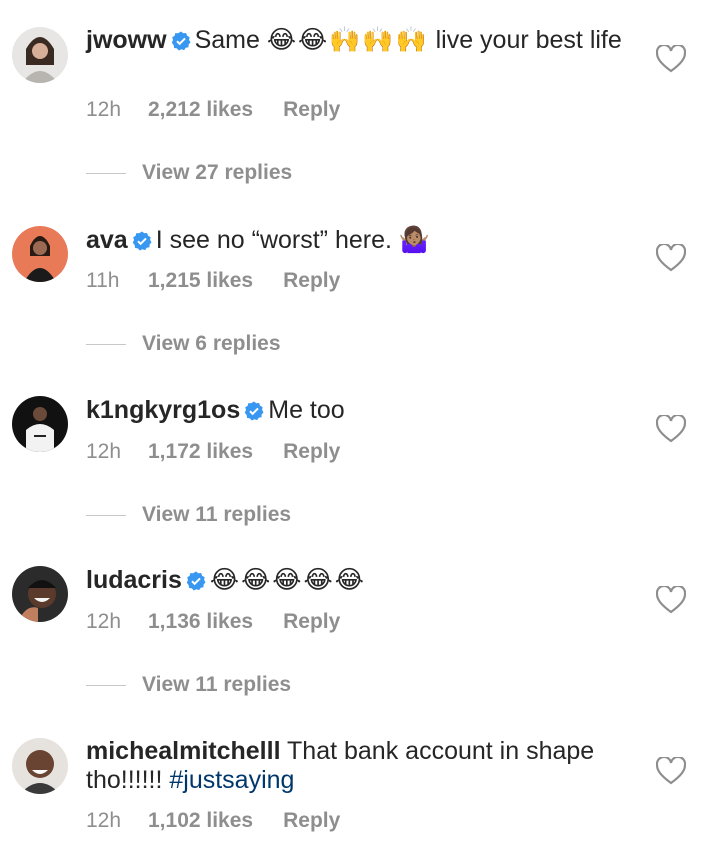  I want to click on comment-text: k1ngkyrg1os Me too, so click(366, 410).